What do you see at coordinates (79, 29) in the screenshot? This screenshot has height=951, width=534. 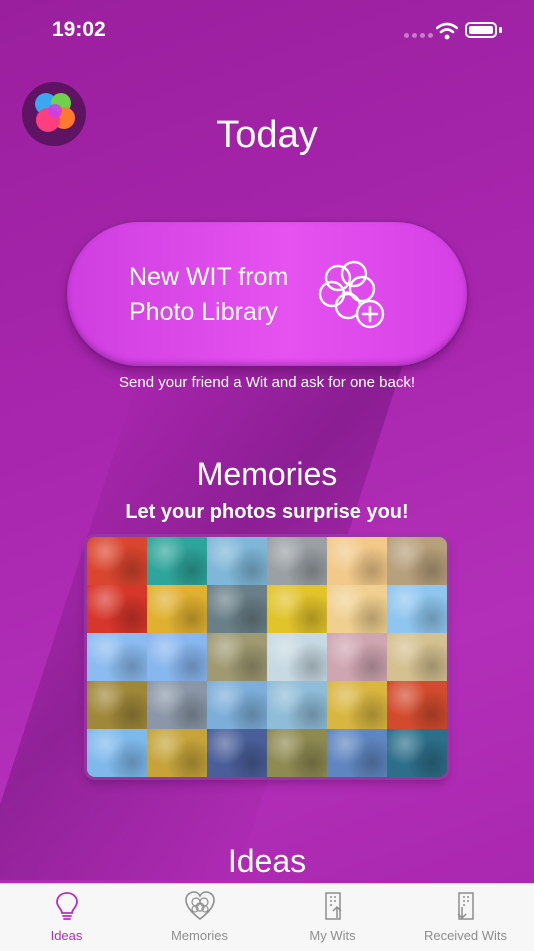 I see `status-time: 19:02` at bounding box center [79, 29].